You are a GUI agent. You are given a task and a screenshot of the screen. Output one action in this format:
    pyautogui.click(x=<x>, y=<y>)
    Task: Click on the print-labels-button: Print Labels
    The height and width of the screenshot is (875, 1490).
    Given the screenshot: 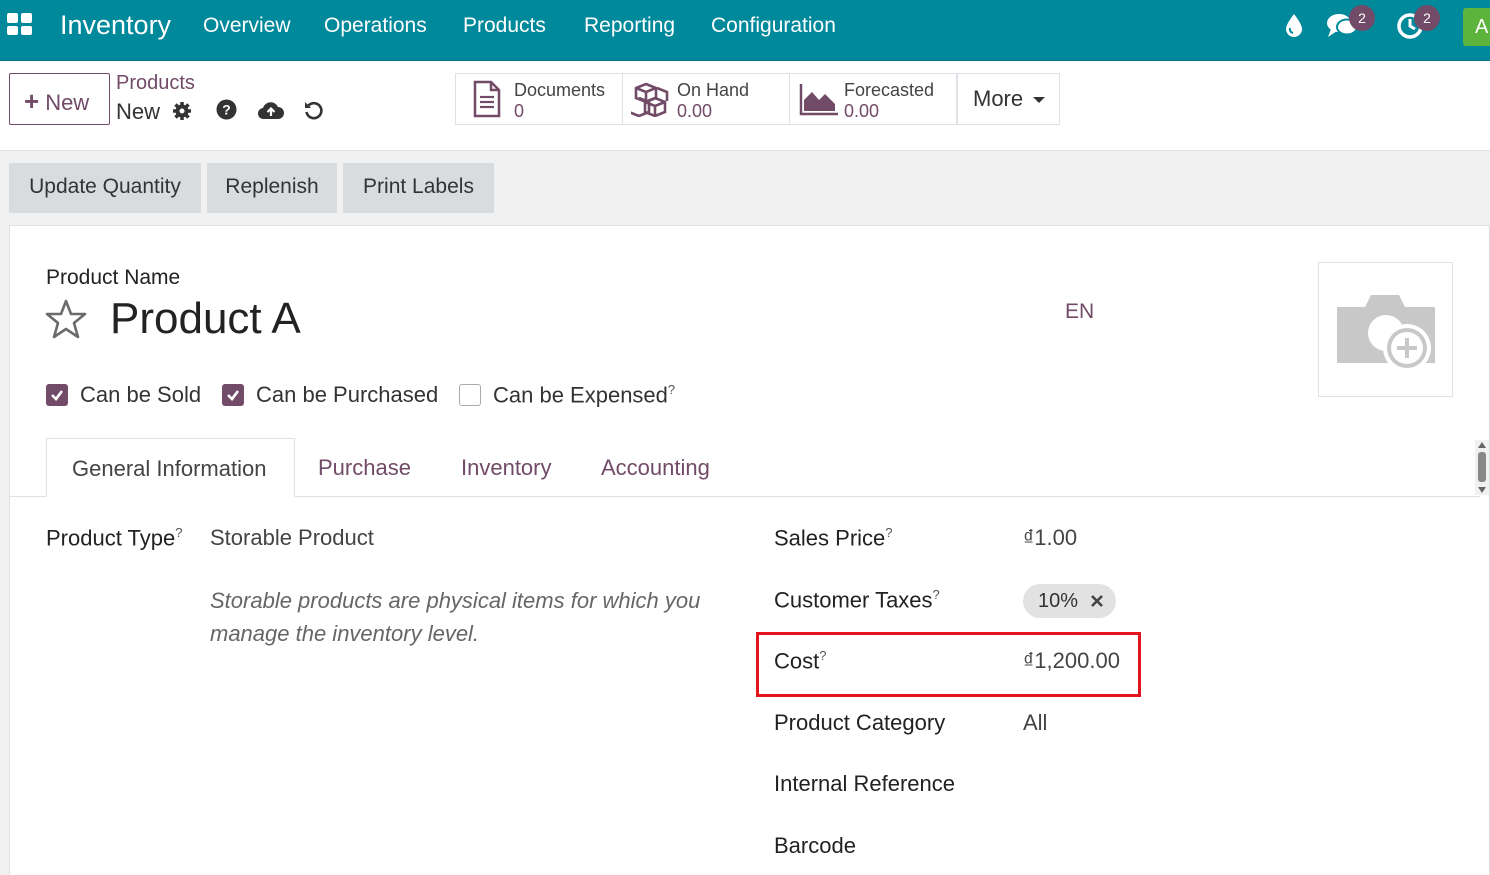 What is the action you would take?
    pyautogui.click(x=418, y=188)
    